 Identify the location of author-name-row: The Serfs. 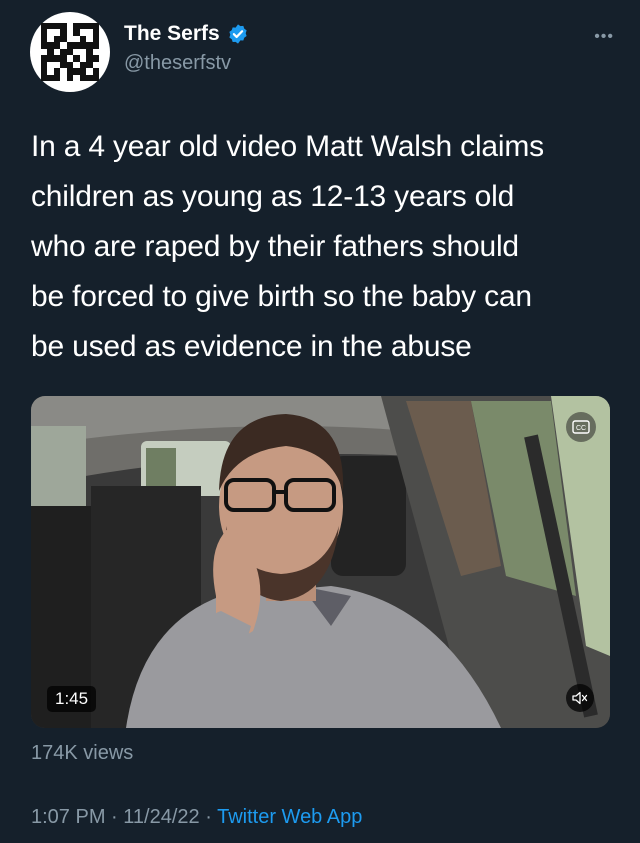
(186, 34).